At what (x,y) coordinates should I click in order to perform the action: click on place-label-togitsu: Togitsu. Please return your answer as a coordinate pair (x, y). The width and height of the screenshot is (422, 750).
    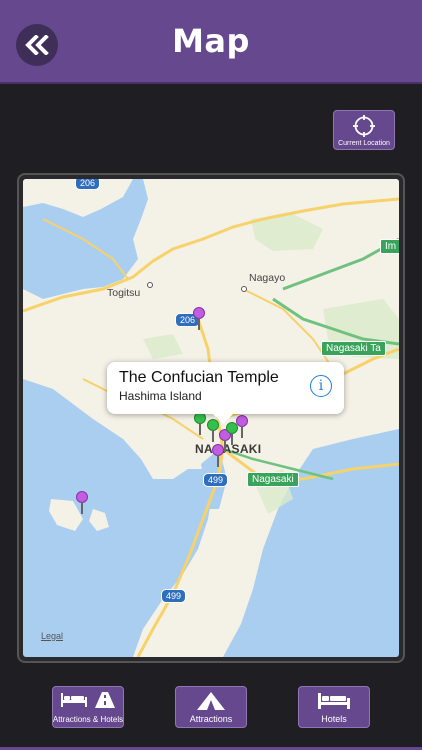
    Looking at the image, I should click on (124, 293).